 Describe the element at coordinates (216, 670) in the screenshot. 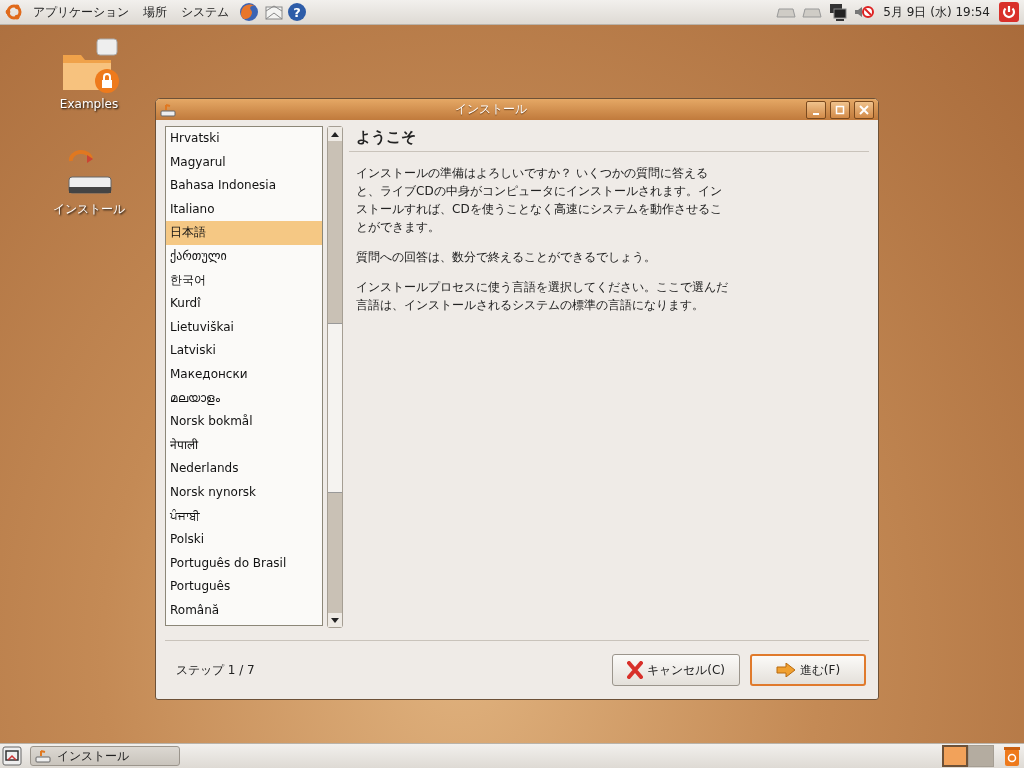

I see `step-indicator: ステップ 1 / 7` at that location.